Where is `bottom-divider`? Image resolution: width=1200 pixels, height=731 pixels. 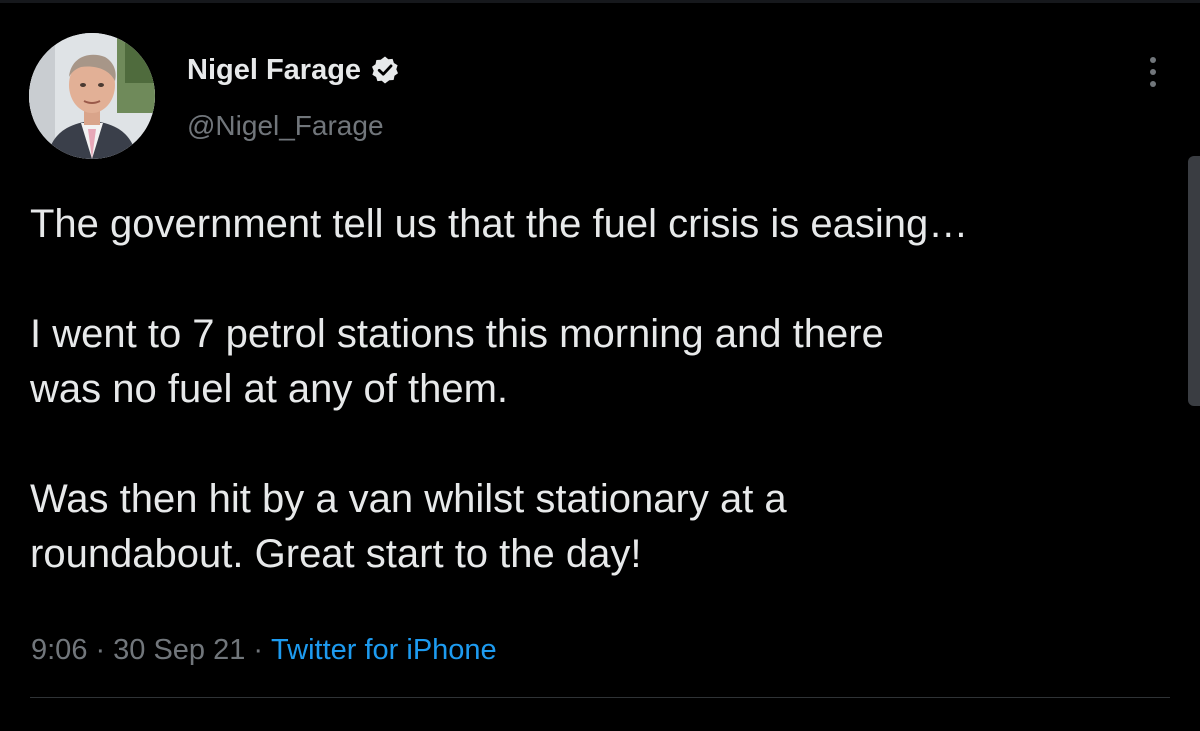 bottom-divider is located at coordinates (600, 697).